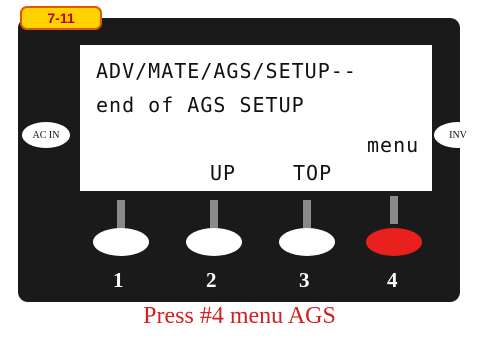 This screenshot has height=337, width=479. What do you see at coordinates (394, 242) in the screenshot?
I see `softkey-4-button` at bounding box center [394, 242].